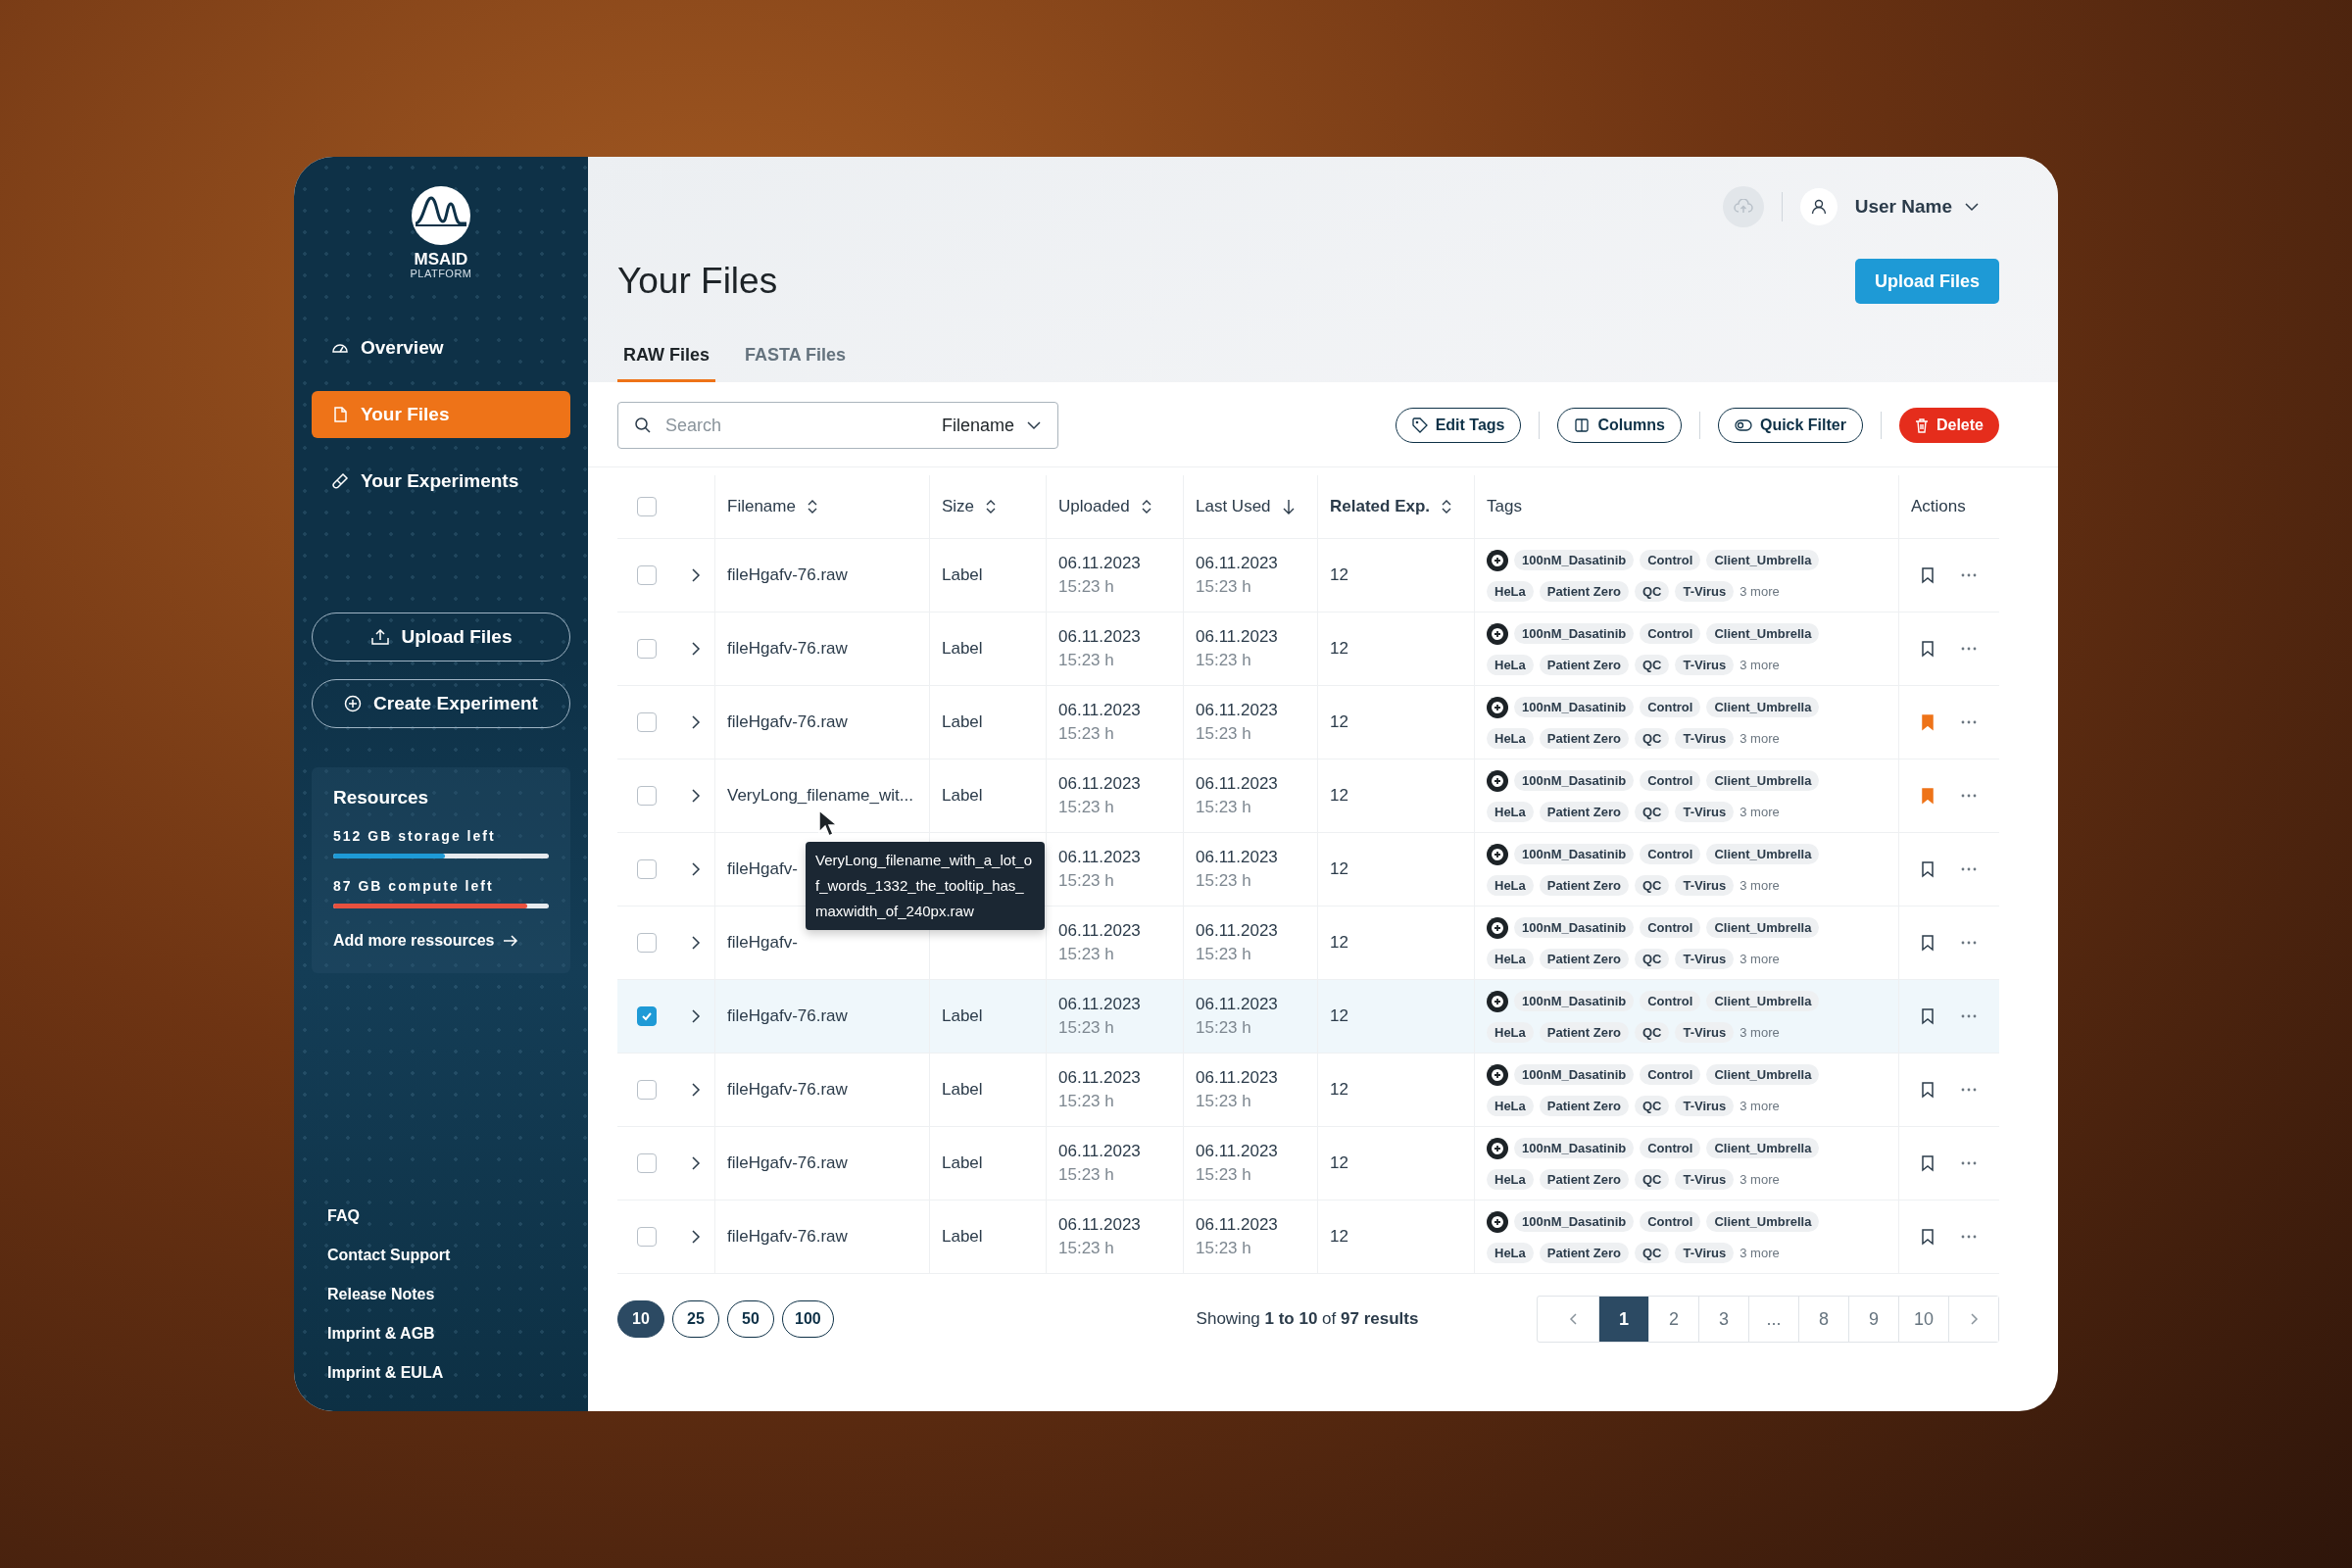 Image resolution: width=2352 pixels, height=1568 pixels. I want to click on add-resources-link: Add more ressources, so click(441, 941).